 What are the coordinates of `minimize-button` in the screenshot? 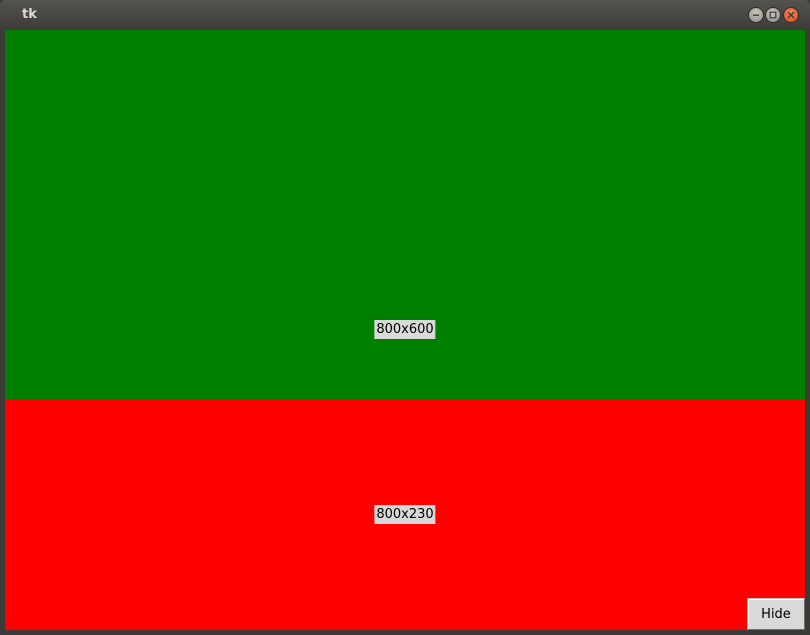 It's located at (756, 15).